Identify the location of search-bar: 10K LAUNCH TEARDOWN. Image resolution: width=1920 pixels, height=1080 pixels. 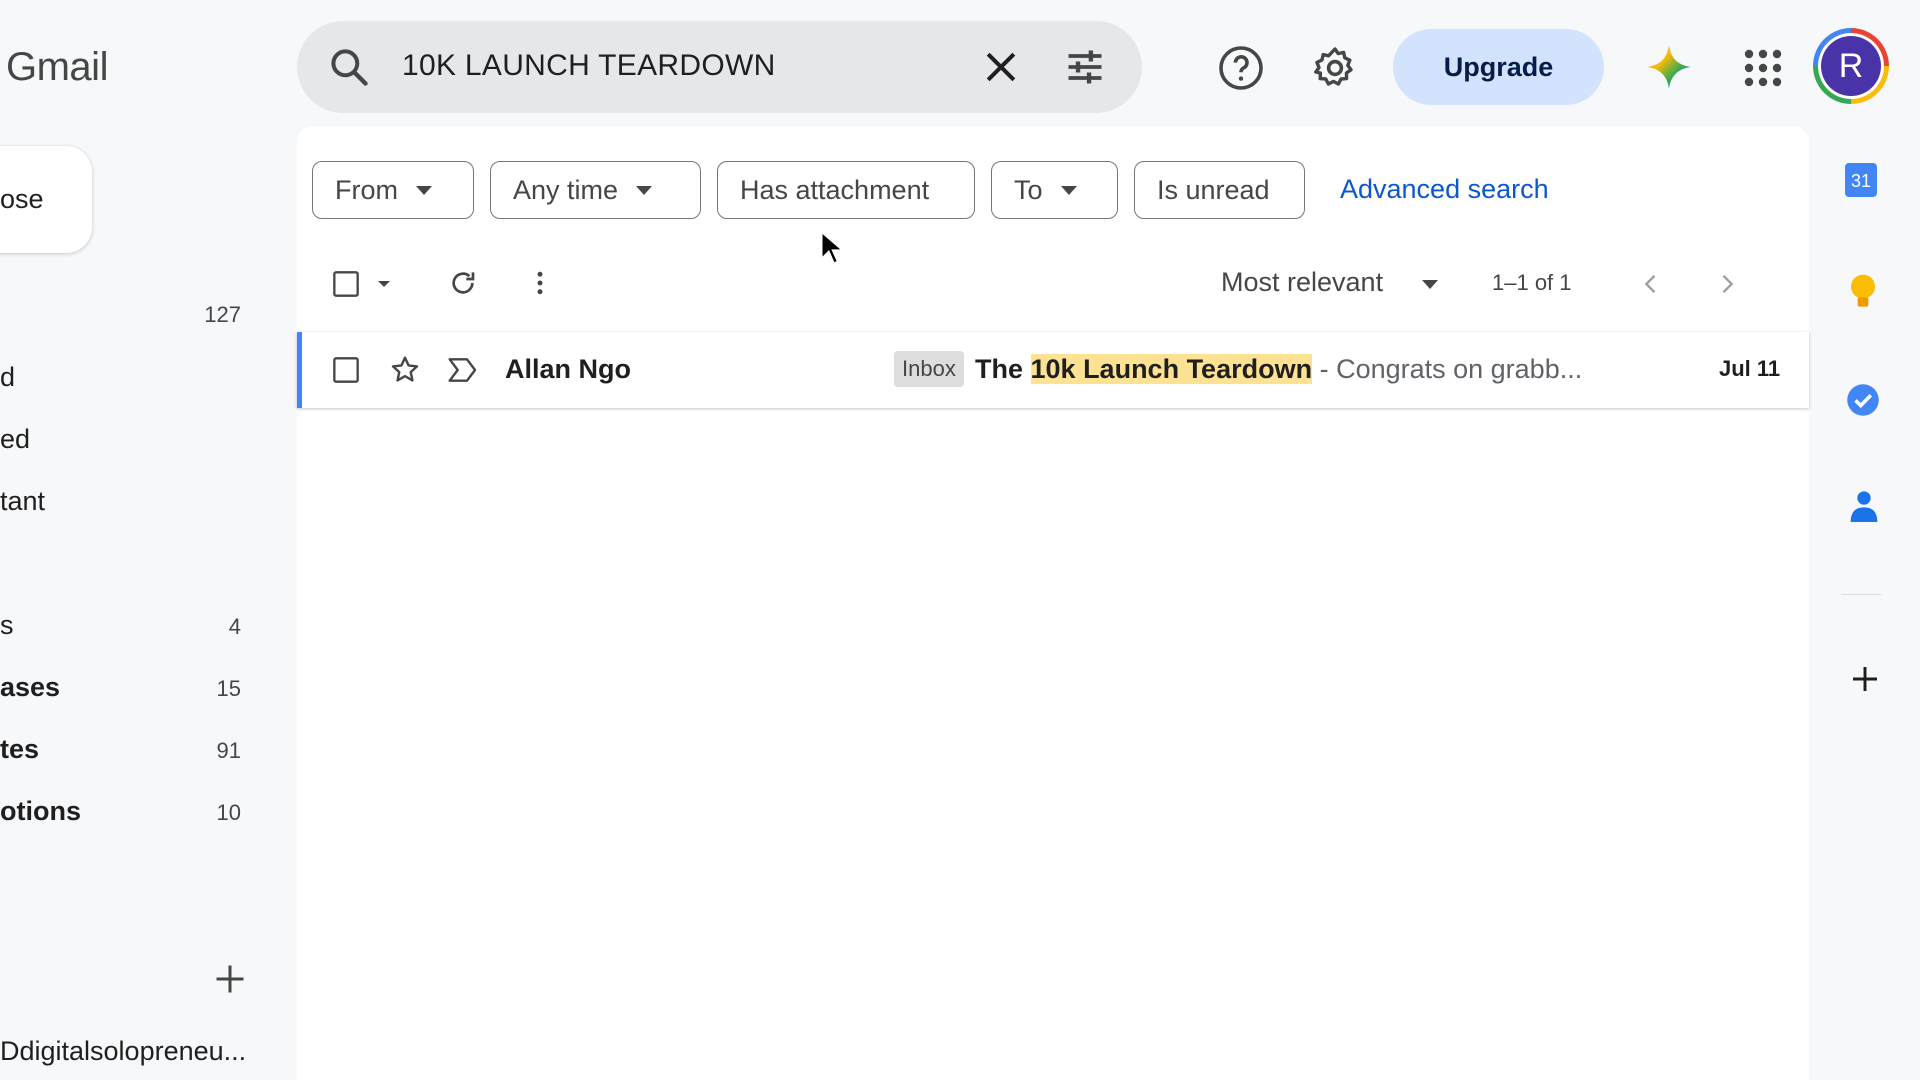
(719, 67).